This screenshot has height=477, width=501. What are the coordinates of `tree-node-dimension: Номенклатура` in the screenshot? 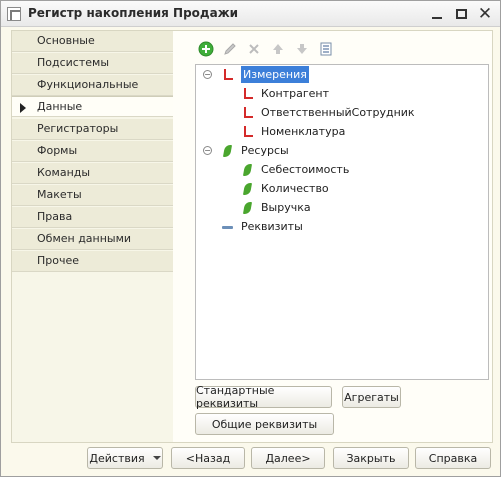 It's located at (293, 131).